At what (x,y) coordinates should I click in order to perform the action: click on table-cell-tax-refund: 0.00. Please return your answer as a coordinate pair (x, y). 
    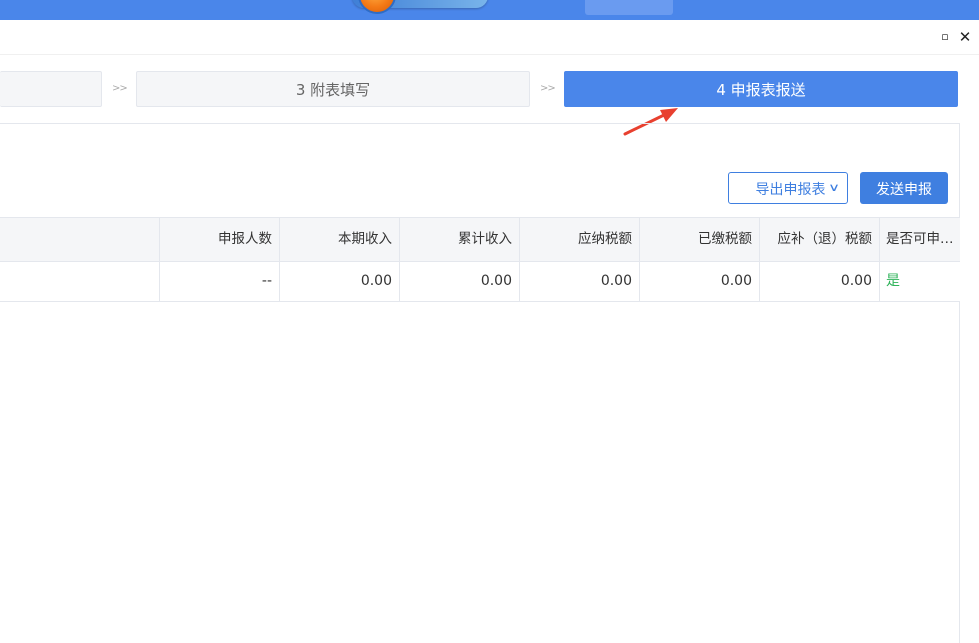
    Looking at the image, I should click on (820, 281).